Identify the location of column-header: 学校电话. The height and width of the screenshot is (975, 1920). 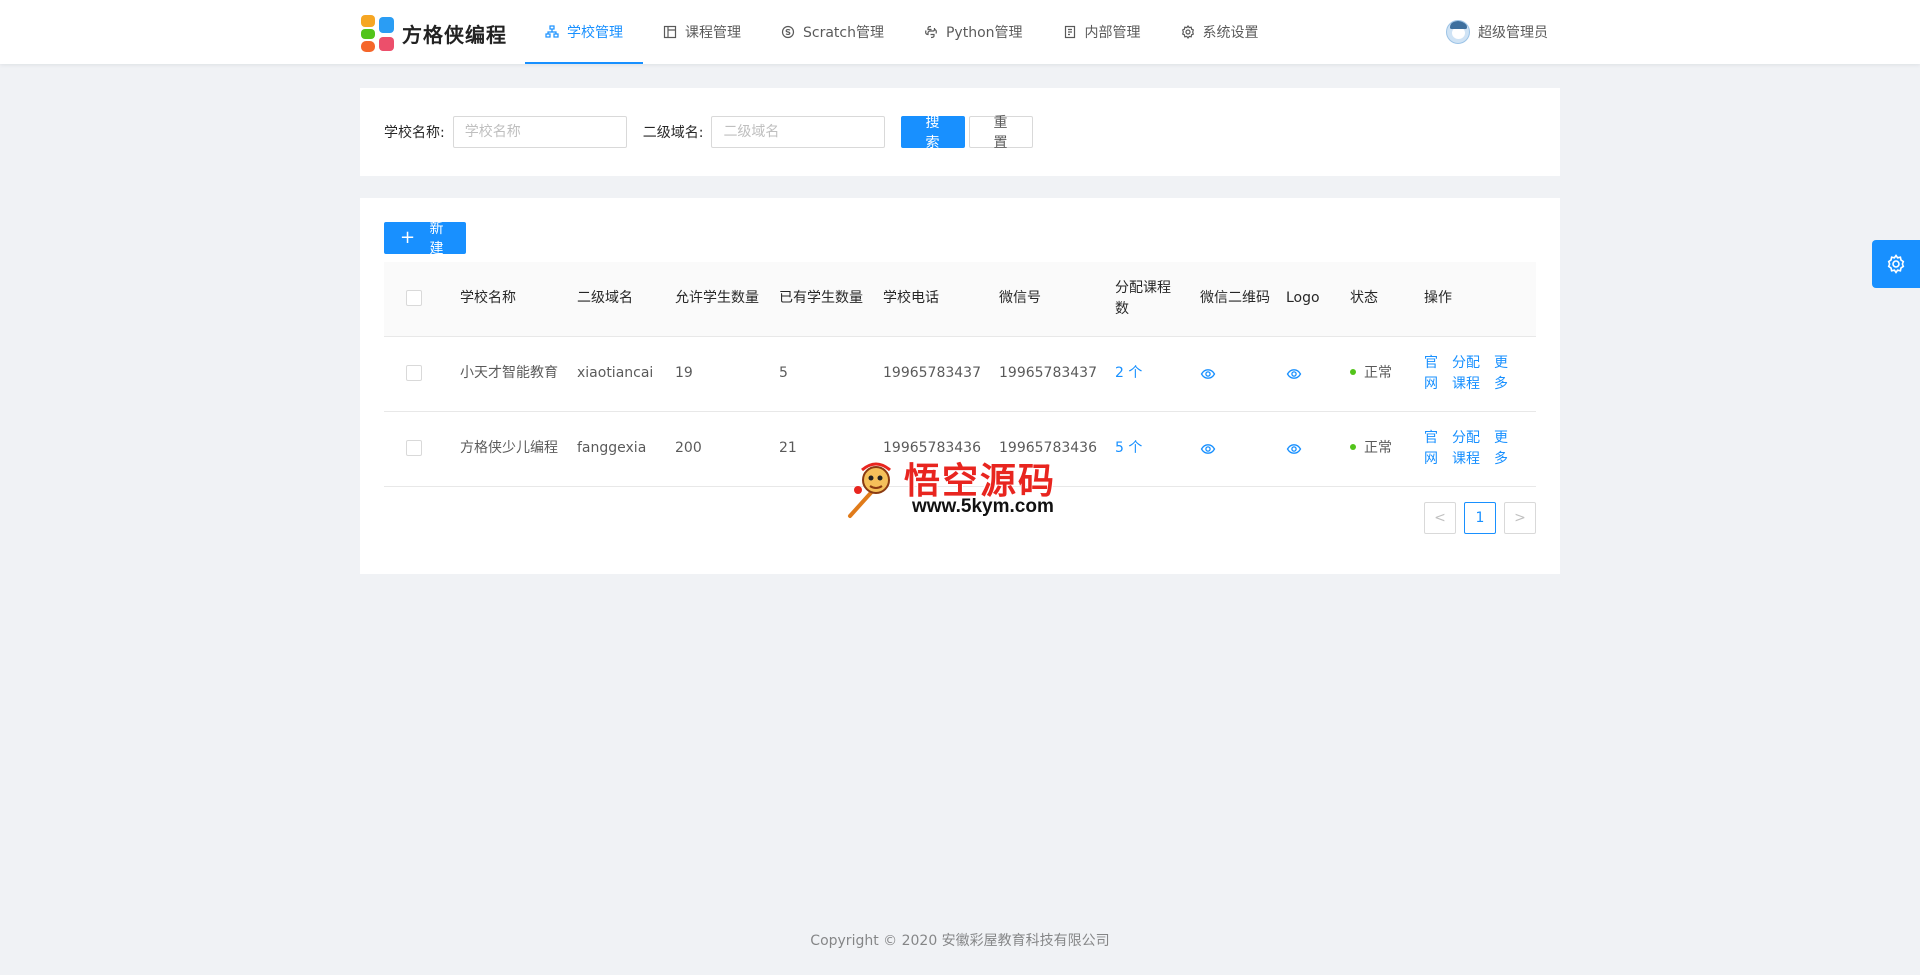
(933, 299).